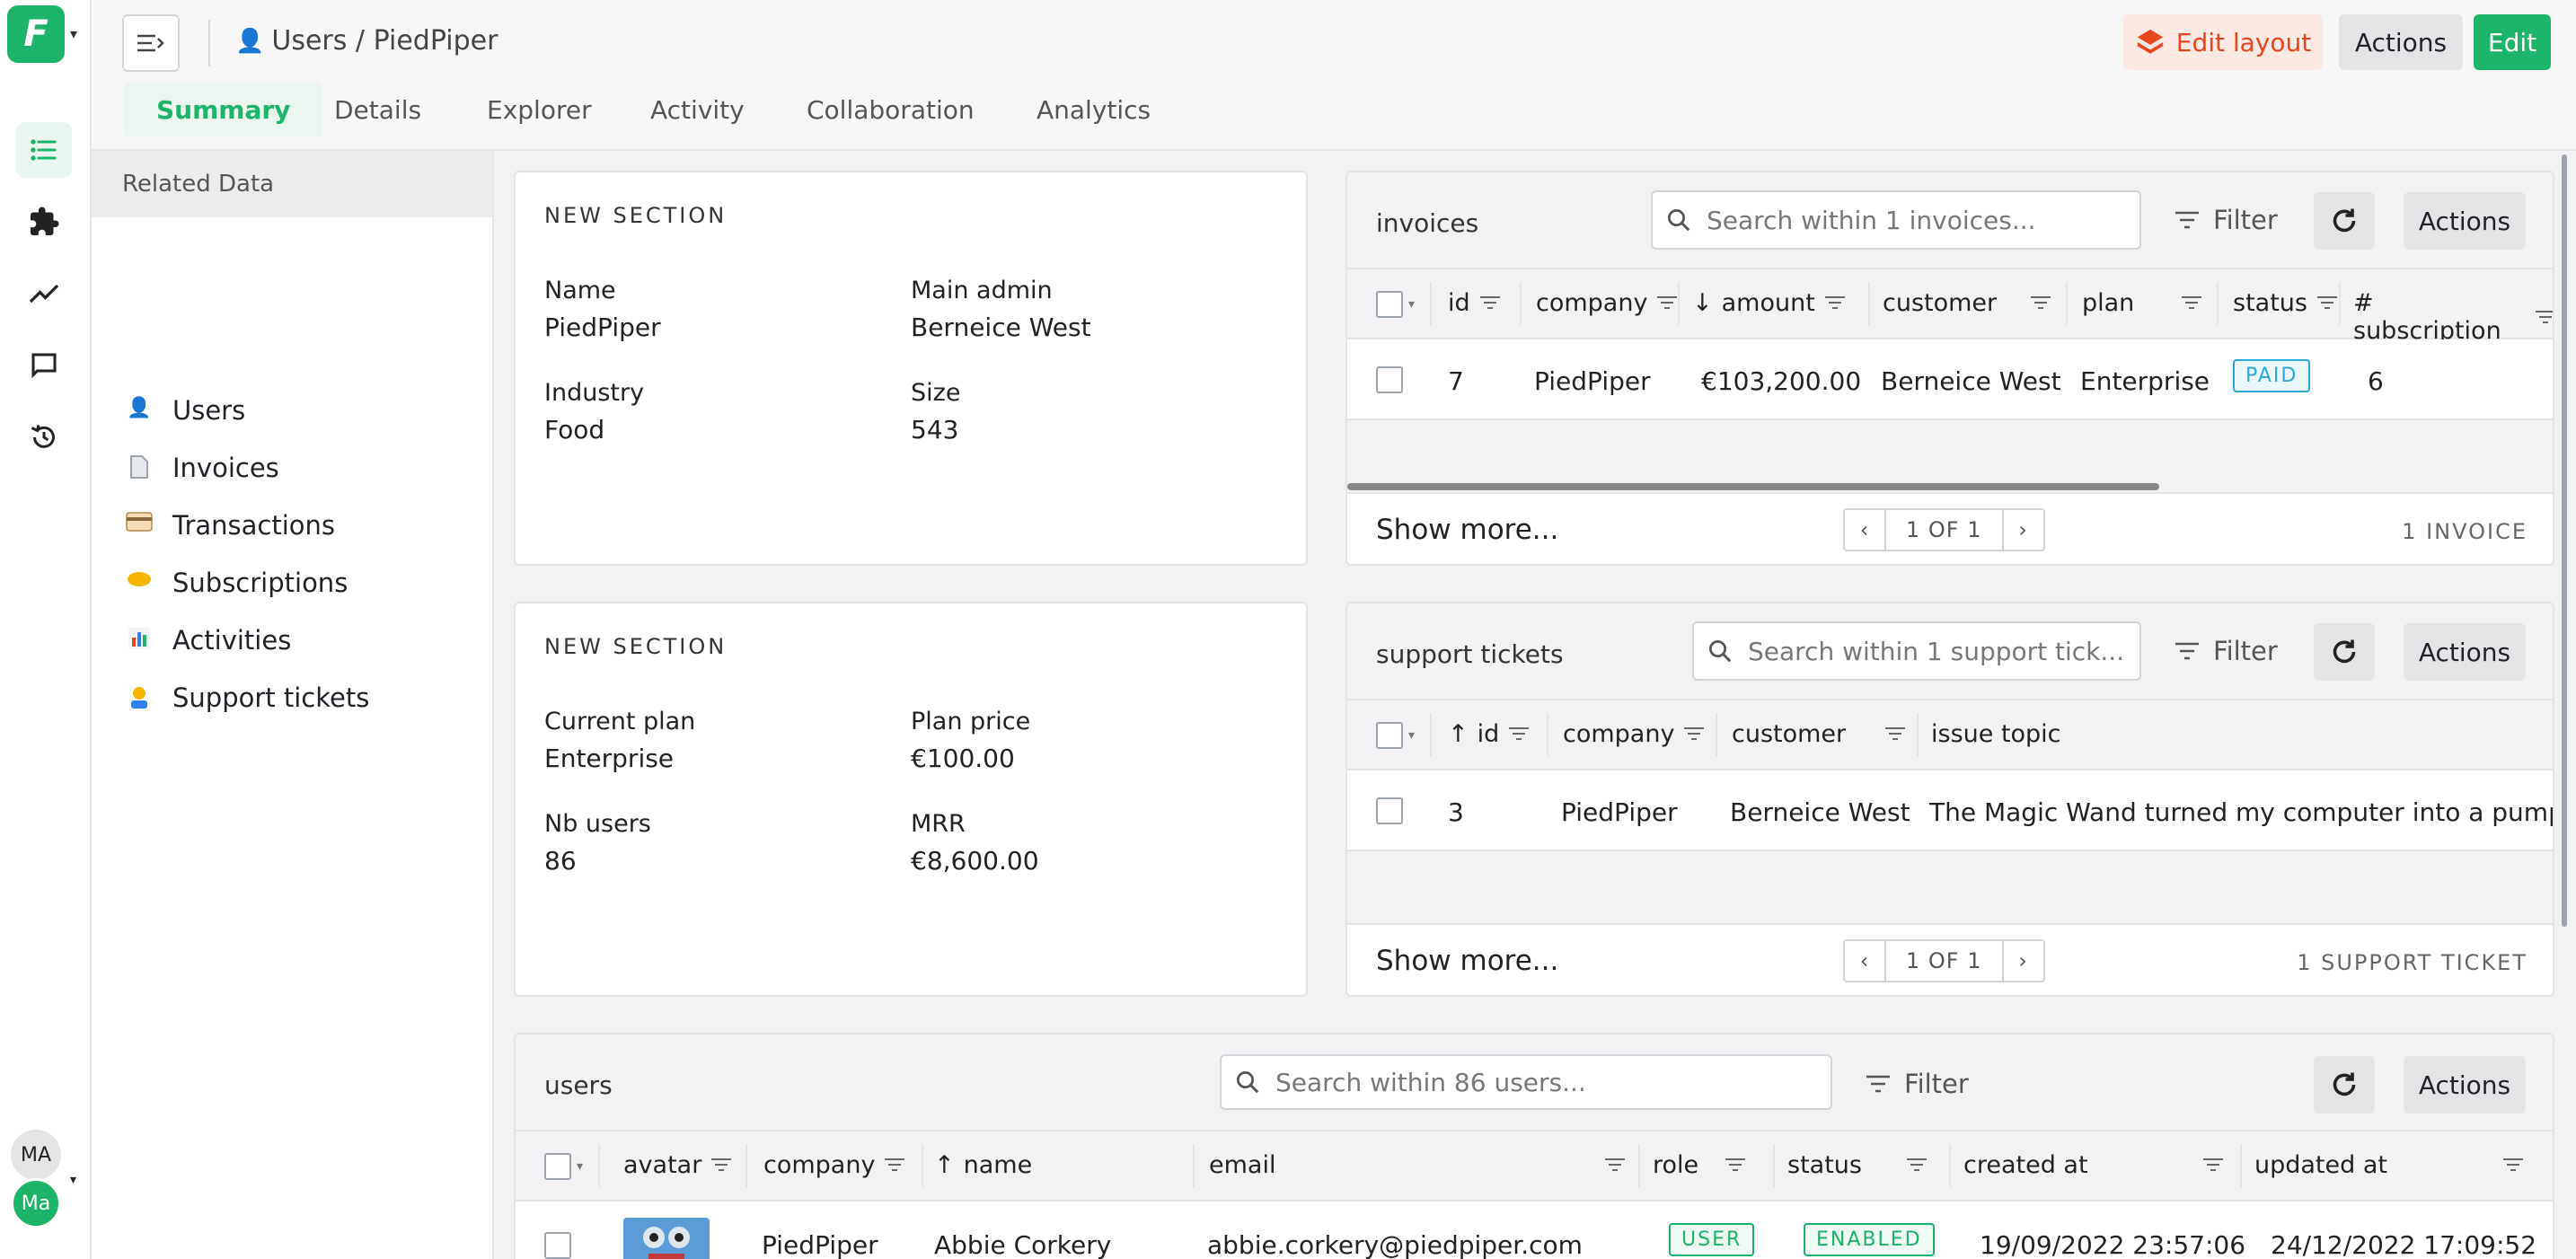 The height and width of the screenshot is (1259, 2576). Describe the element at coordinates (2465, 1085) in the screenshot. I see `users-actions-button: Actions` at that location.